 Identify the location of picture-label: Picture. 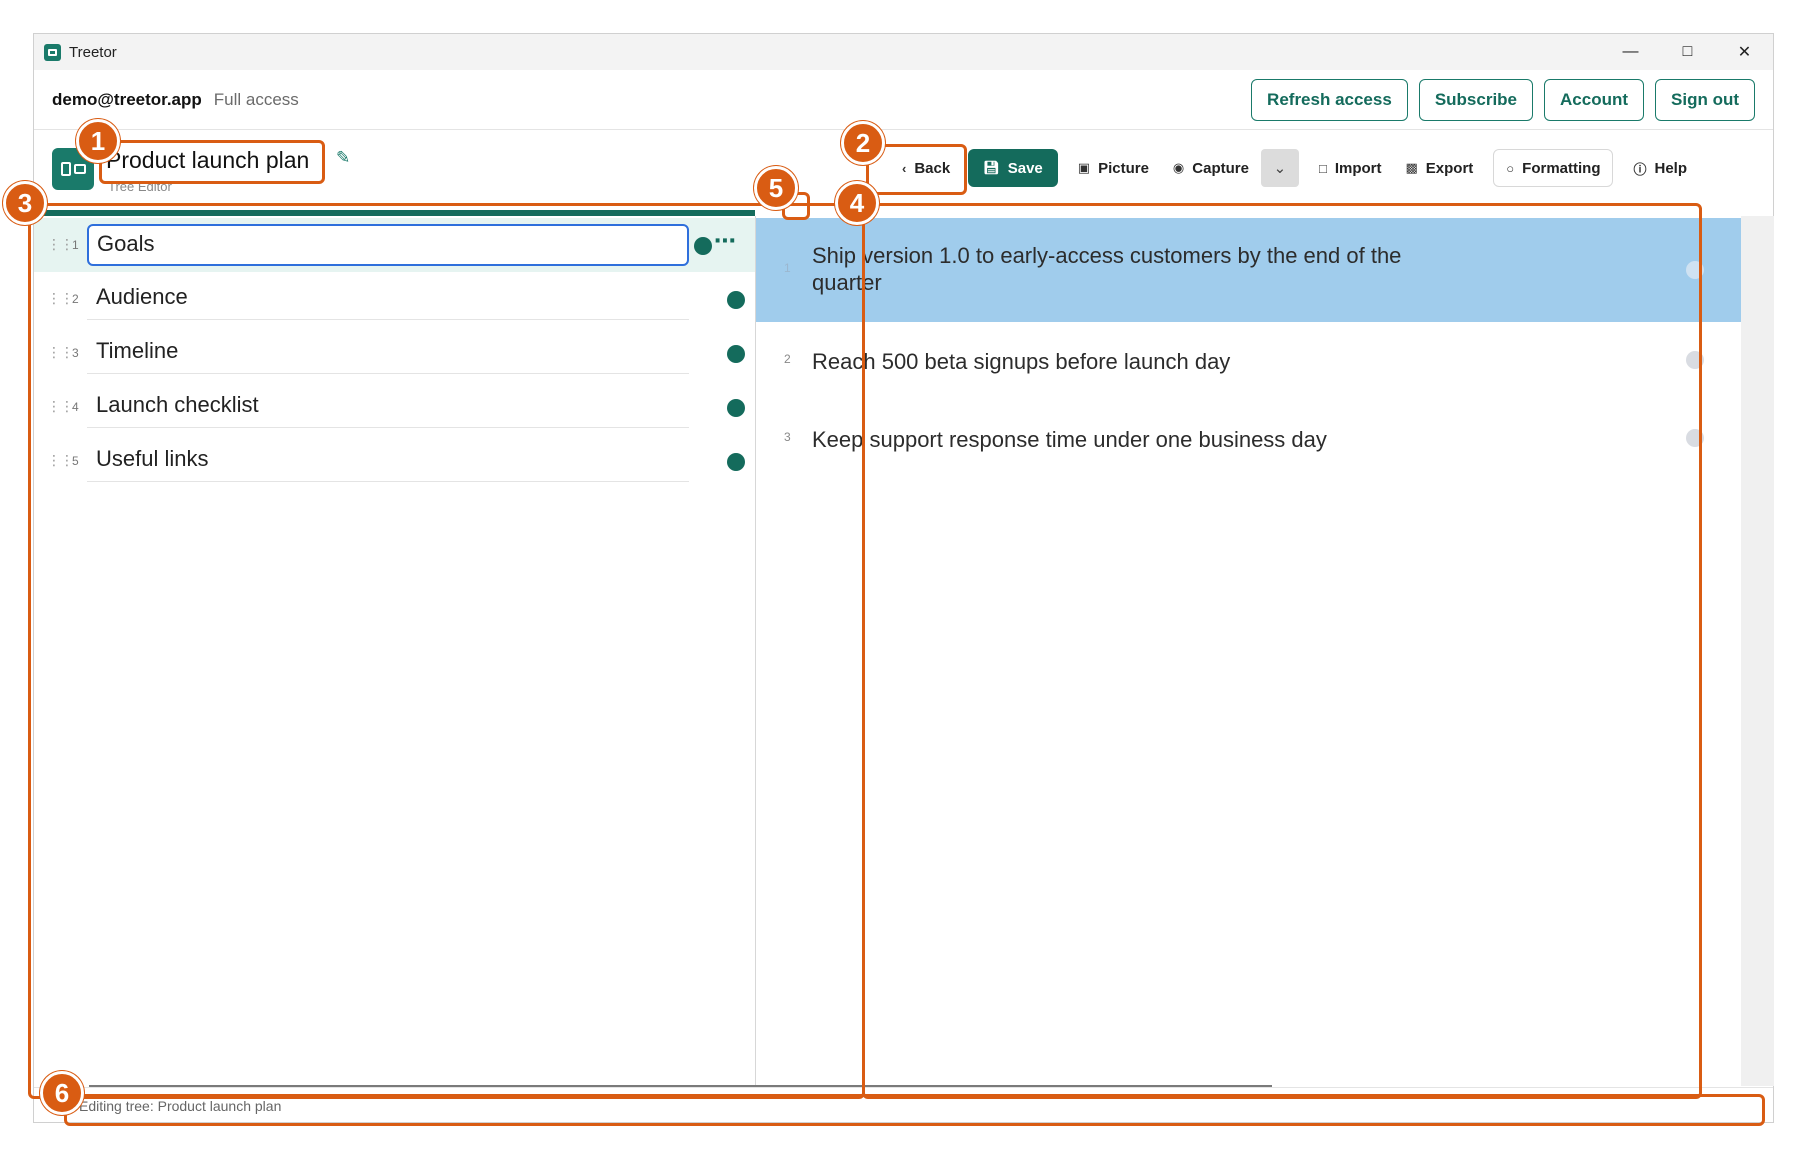
(1123, 168).